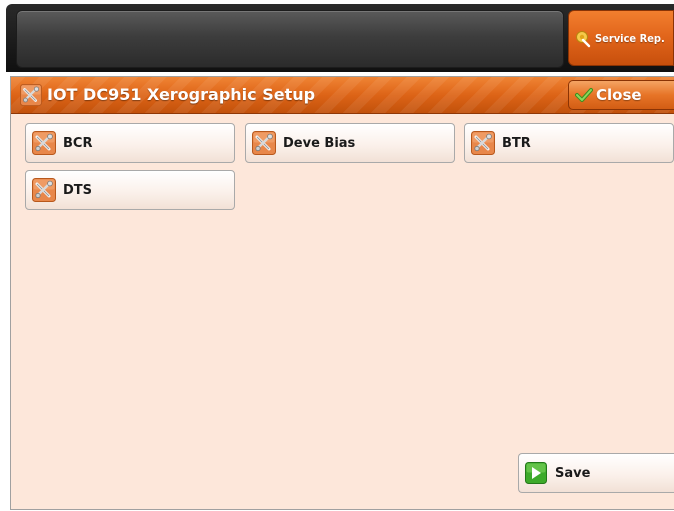 This screenshot has height=511, width=674. I want to click on btr-button: BTR, so click(569, 143).